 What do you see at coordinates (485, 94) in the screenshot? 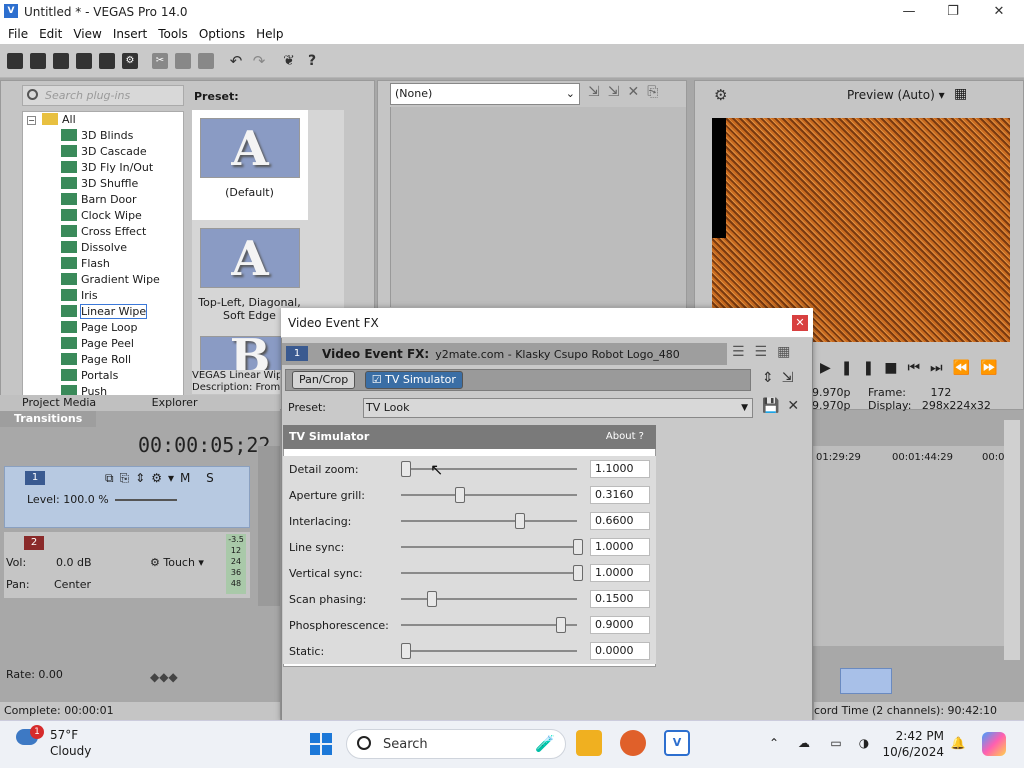
I see `trimmer-media-select: (None) ⌄` at bounding box center [485, 94].